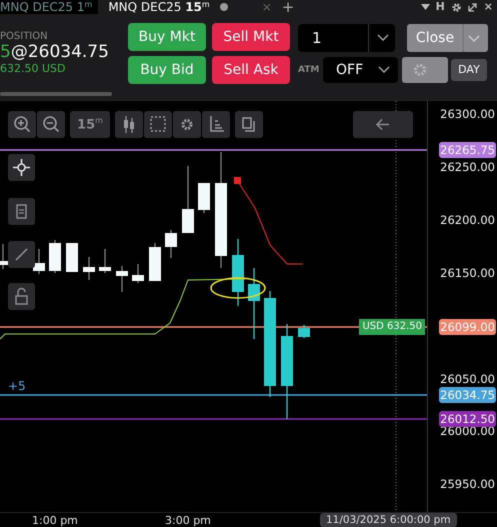 The height and width of the screenshot is (527, 497). Describe the element at coordinates (392, 327) in the screenshot. I see `pnl-label: USD 632.50` at that location.